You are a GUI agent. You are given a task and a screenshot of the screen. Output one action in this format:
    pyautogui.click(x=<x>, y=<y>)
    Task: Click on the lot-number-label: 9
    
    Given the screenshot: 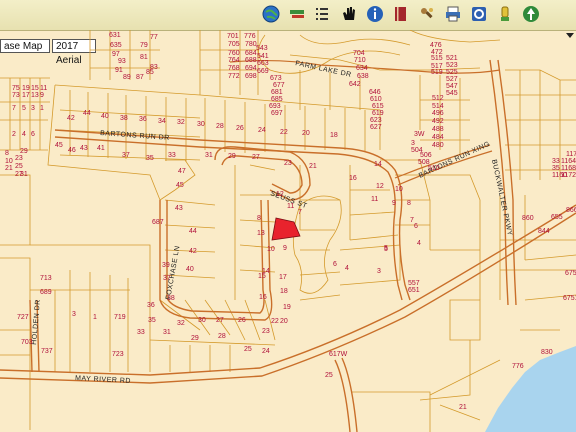 What is the action you would take?
    pyautogui.click(x=285, y=248)
    